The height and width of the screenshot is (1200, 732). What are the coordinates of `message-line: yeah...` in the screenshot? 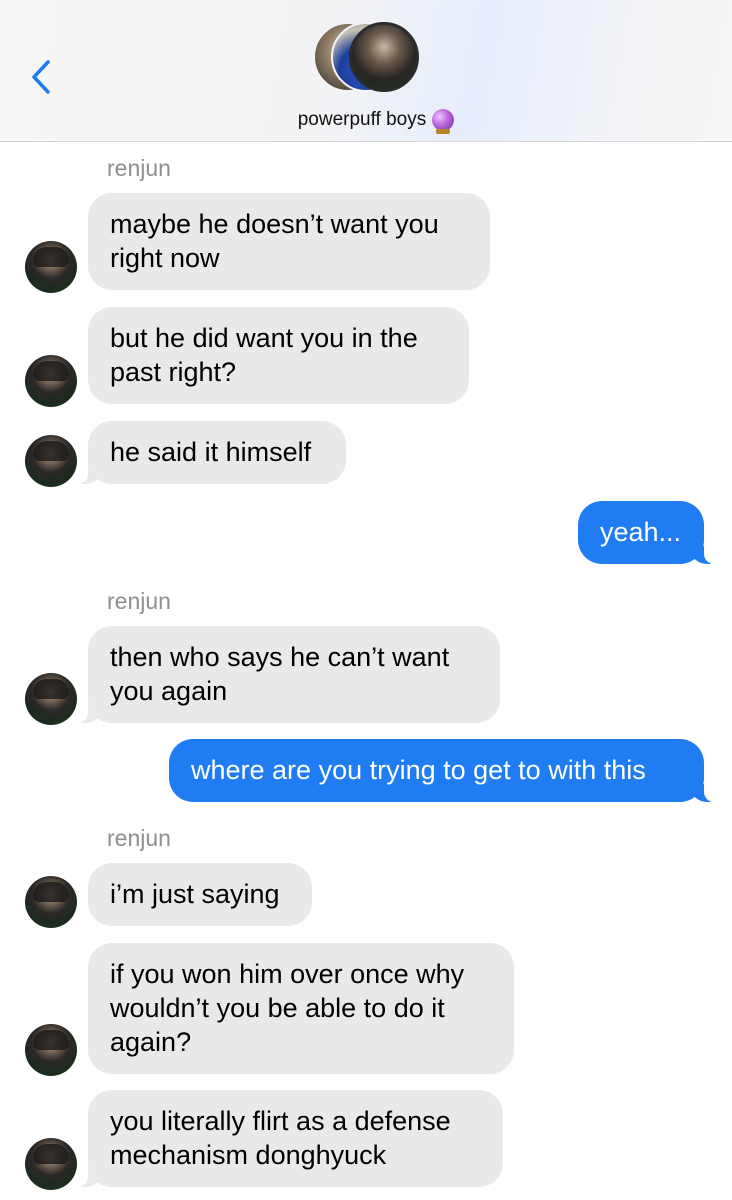 It's located at (641, 532).